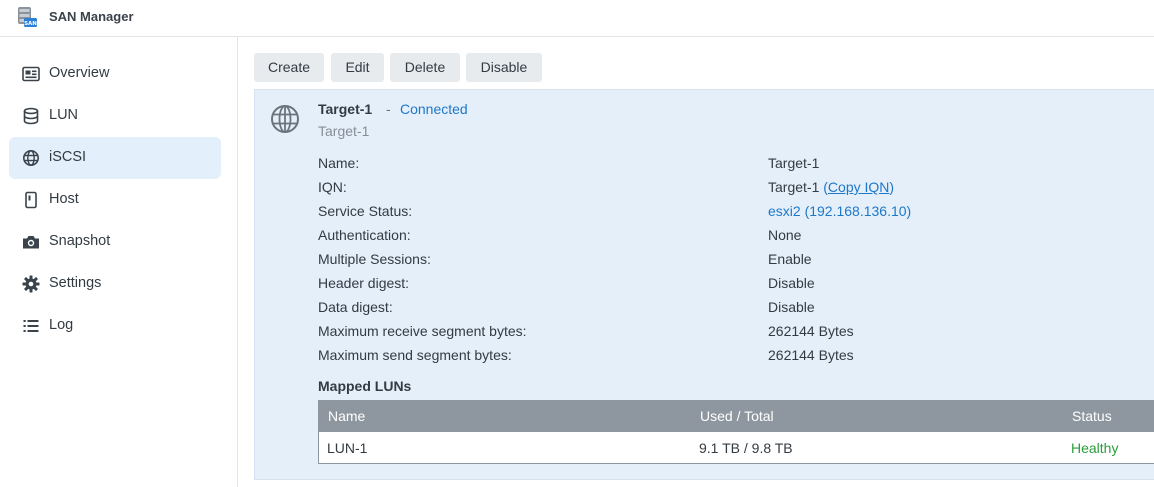  I want to click on prop-label-header-digest: Header digest:, so click(364, 283).